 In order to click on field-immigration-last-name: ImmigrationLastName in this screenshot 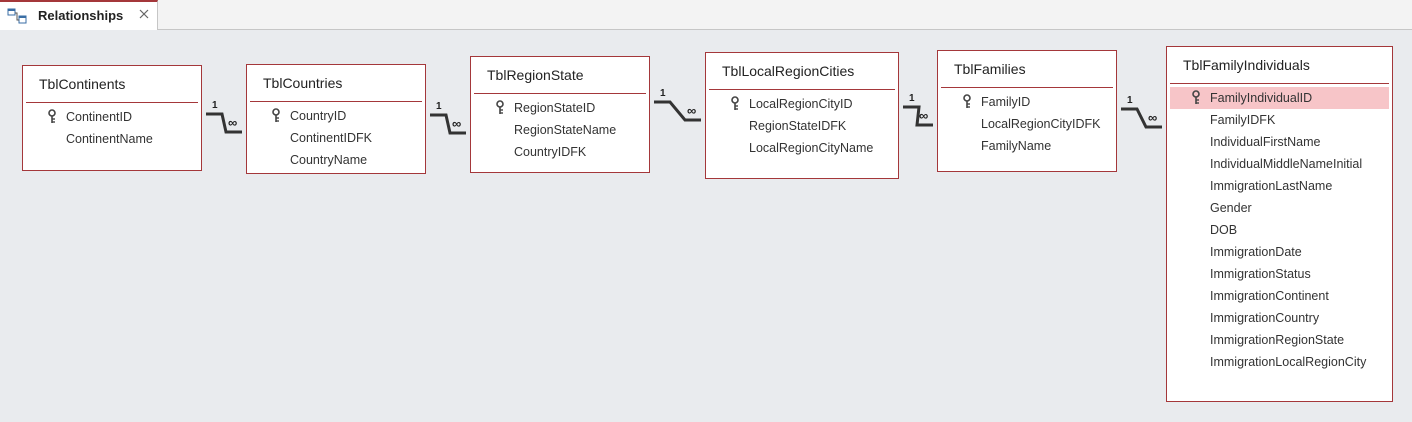, I will do `click(1279, 186)`.